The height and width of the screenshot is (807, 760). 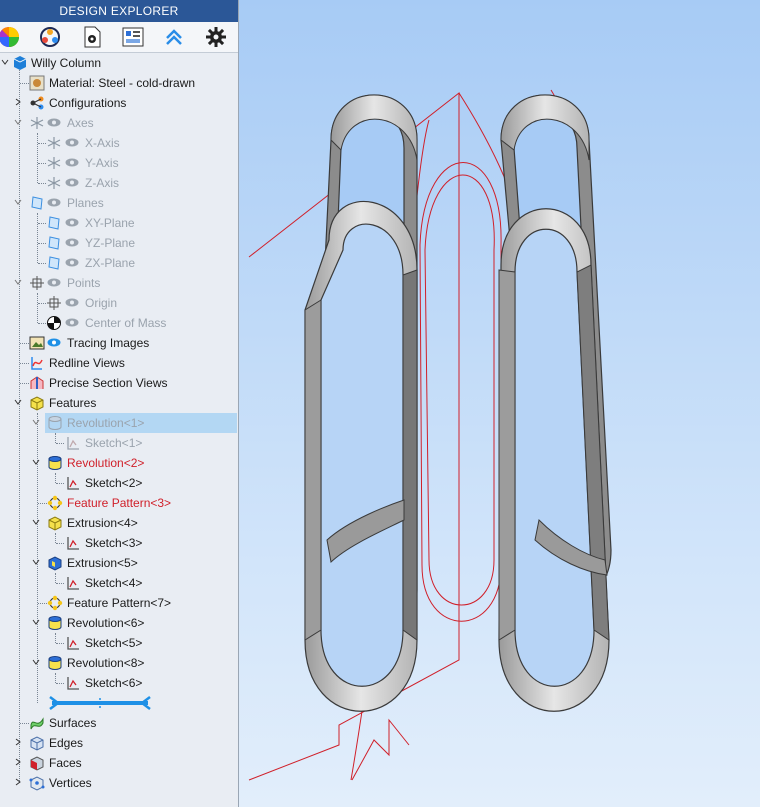 What do you see at coordinates (119, 783) in the screenshot?
I see `tree-item-vertices: Vertices` at bounding box center [119, 783].